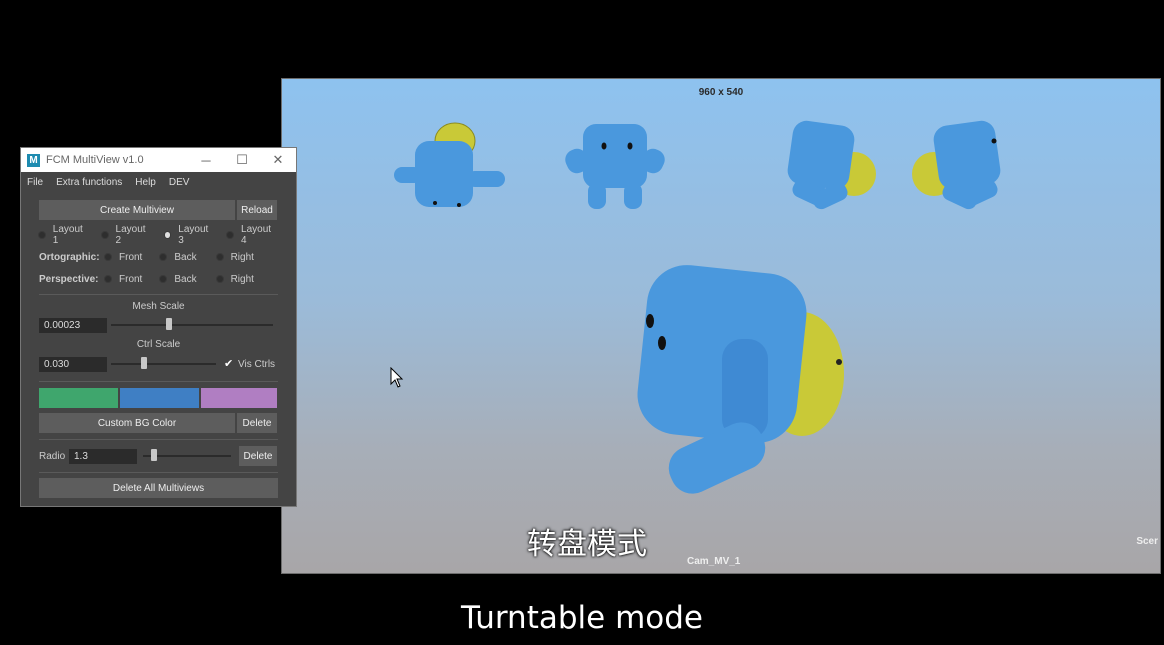  I want to click on layout-1-radio, so click(42, 235).